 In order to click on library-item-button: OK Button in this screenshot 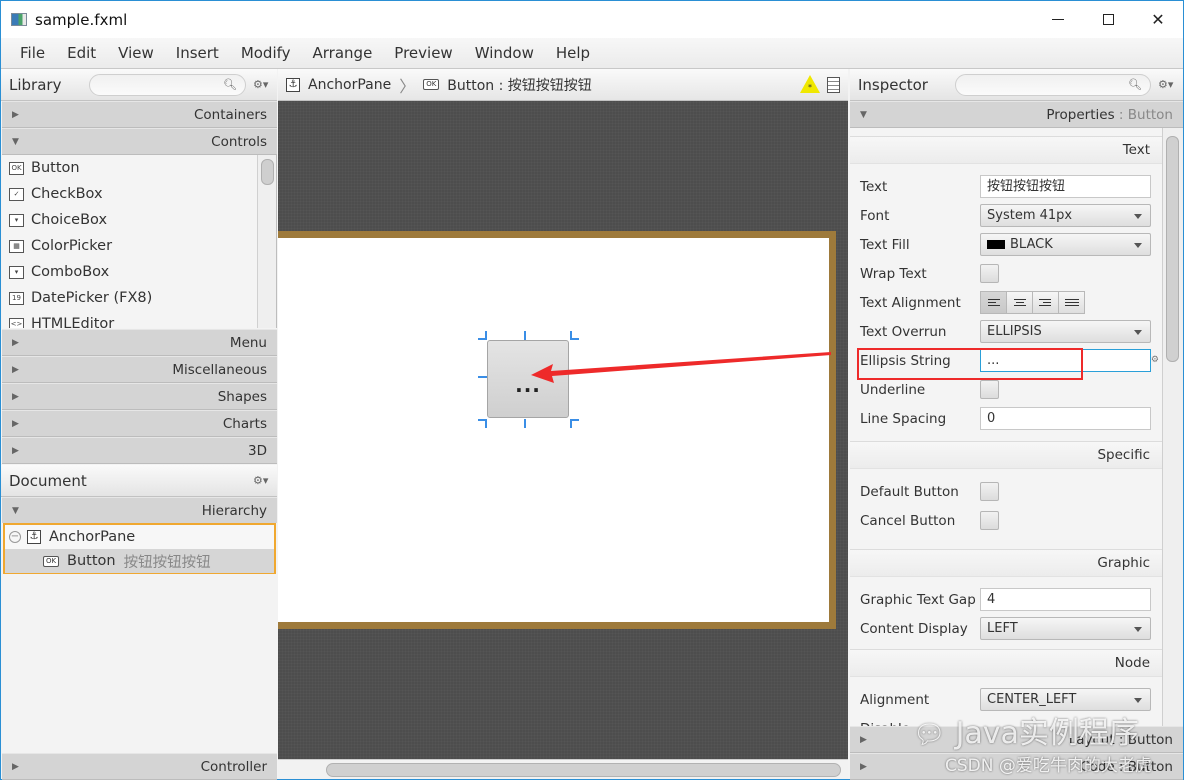, I will do `click(139, 168)`.